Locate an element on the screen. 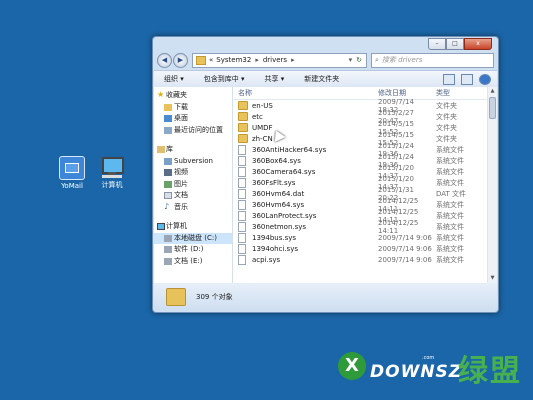 This screenshot has width=533, height=400. file-name-cell: UMDF is located at coordinates (306, 127).